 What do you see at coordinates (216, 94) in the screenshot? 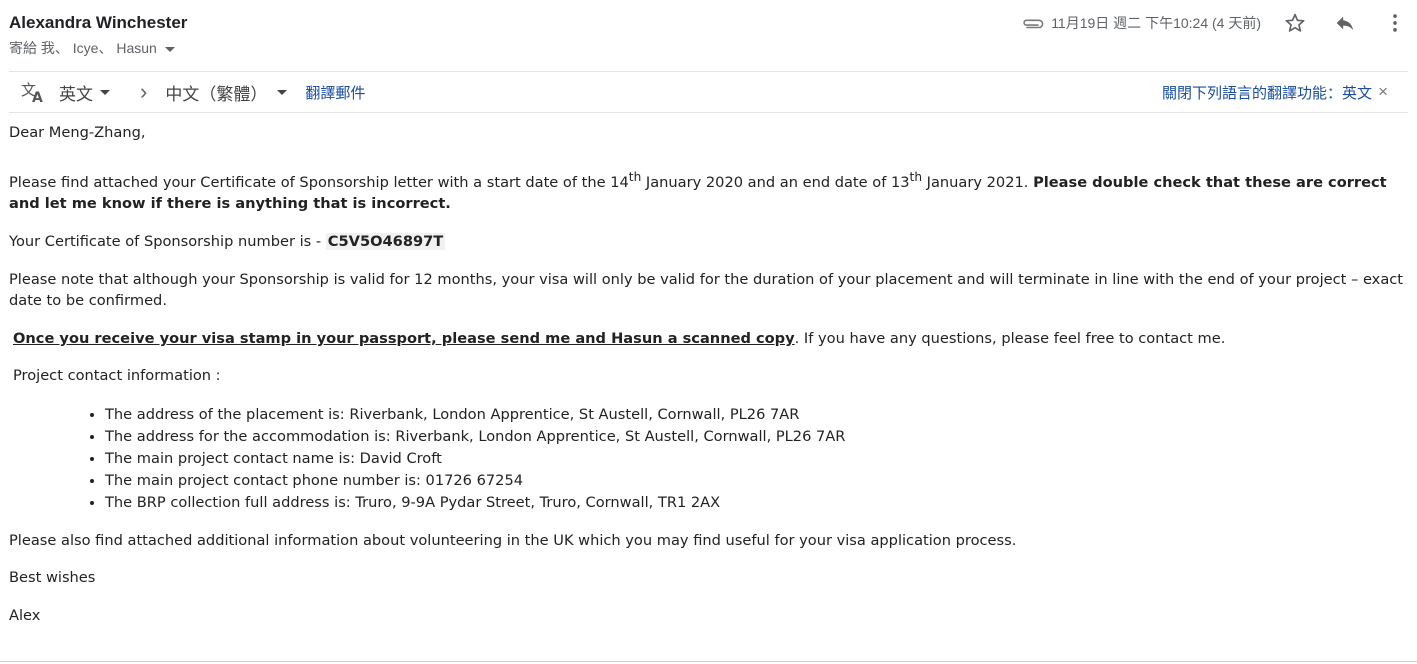
I see `target-language-label: 中文（繁體）` at bounding box center [216, 94].